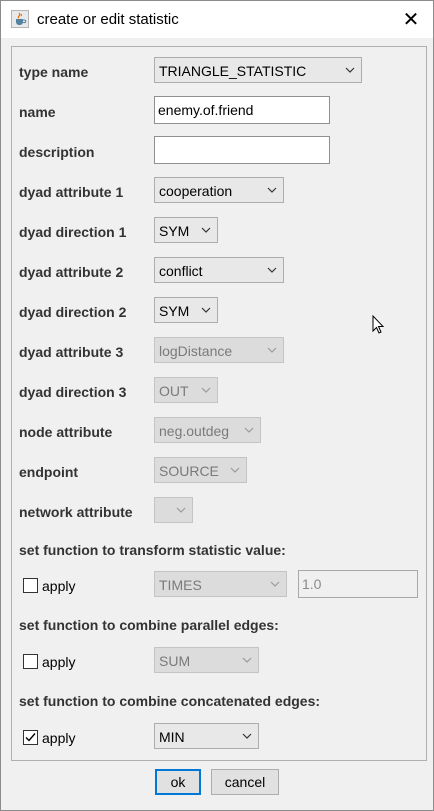  Describe the element at coordinates (58, 586) in the screenshot. I see `transform-apply-label: apply` at that location.